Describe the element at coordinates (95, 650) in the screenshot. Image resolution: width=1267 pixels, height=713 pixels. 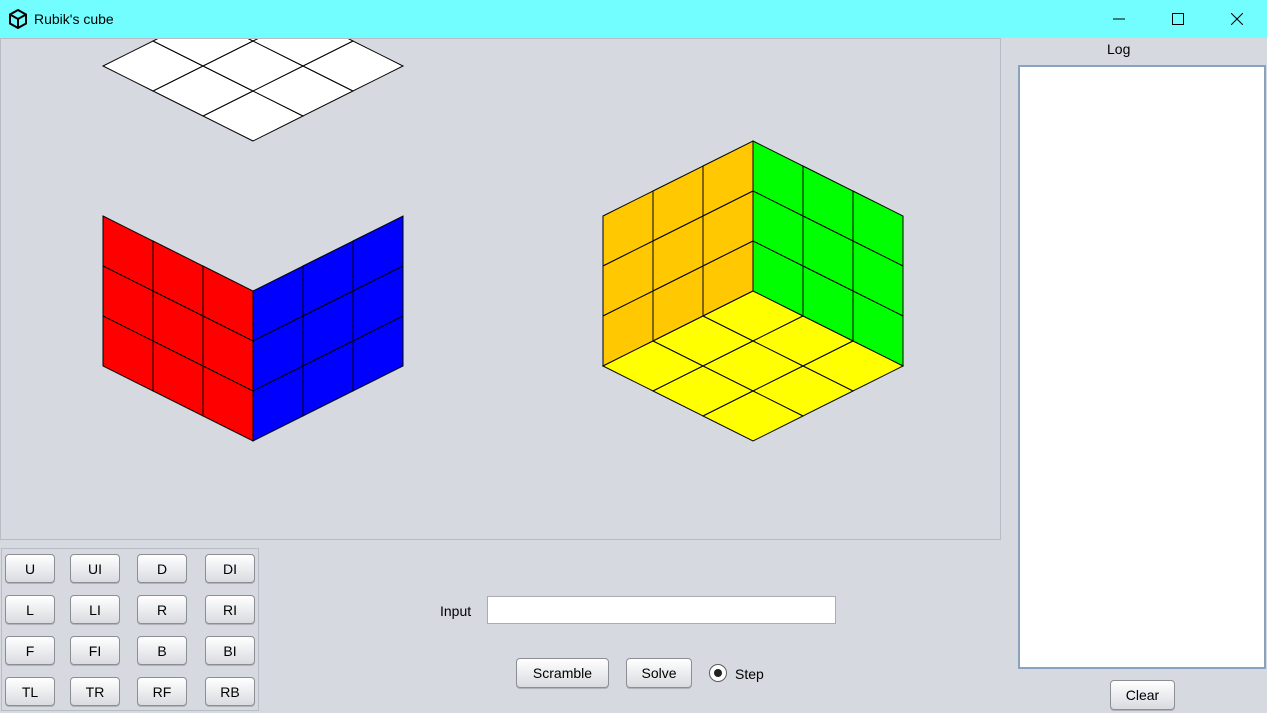
I see `move-button-fi: FI` at that location.